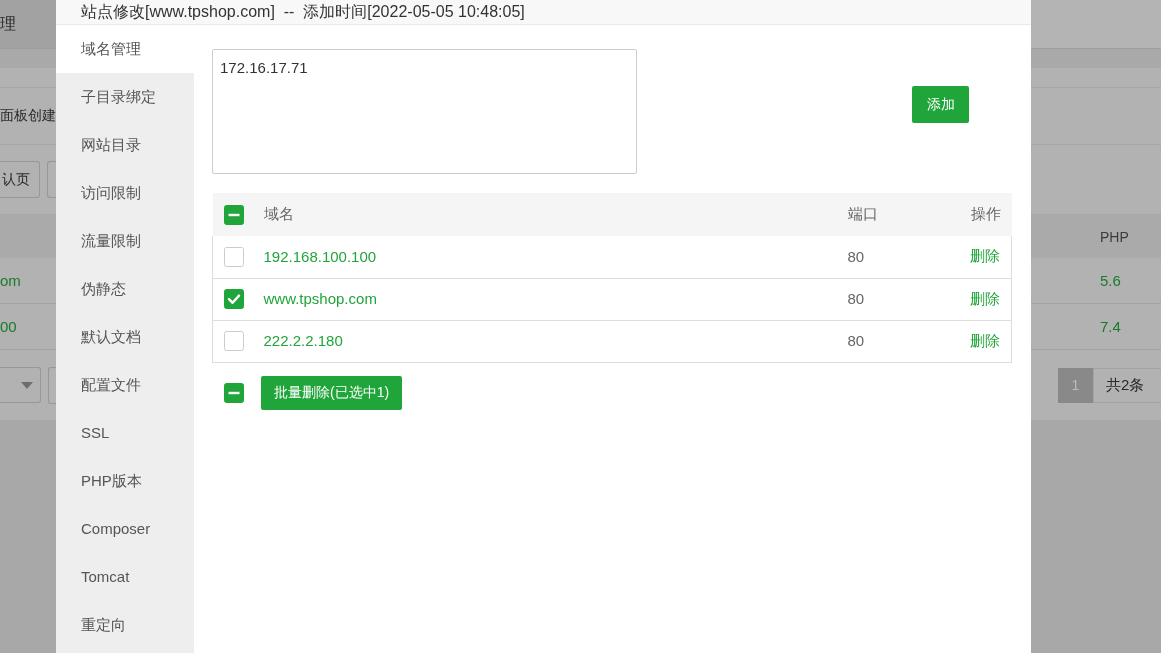 The width and height of the screenshot is (1161, 653). What do you see at coordinates (862, 213) in the screenshot?
I see `column-header: 端口` at bounding box center [862, 213].